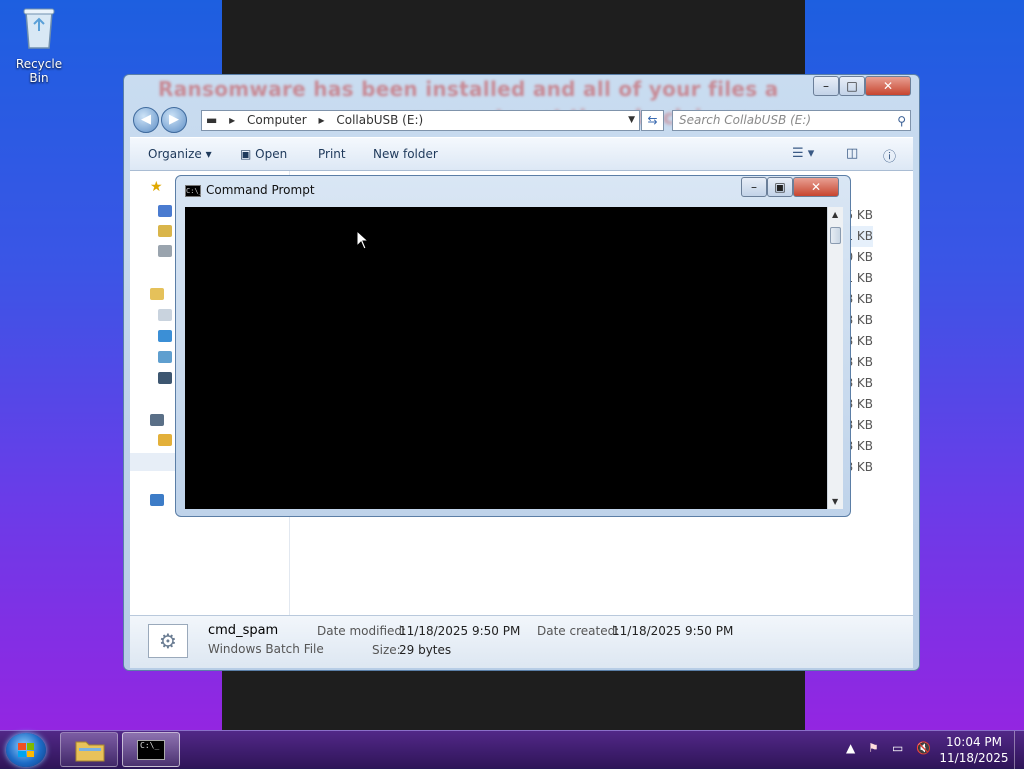  I want to click on scroll-down-icon: ▼, so click(835, 501).